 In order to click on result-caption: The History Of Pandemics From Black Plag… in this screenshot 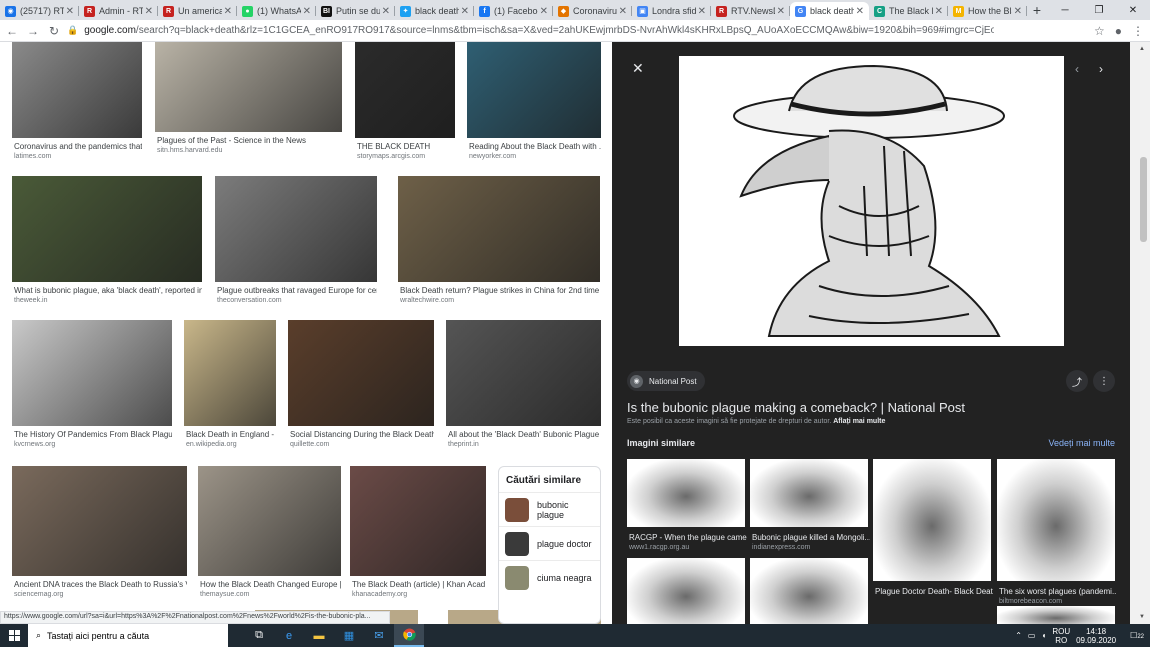, I will do `click(93, 434)`.